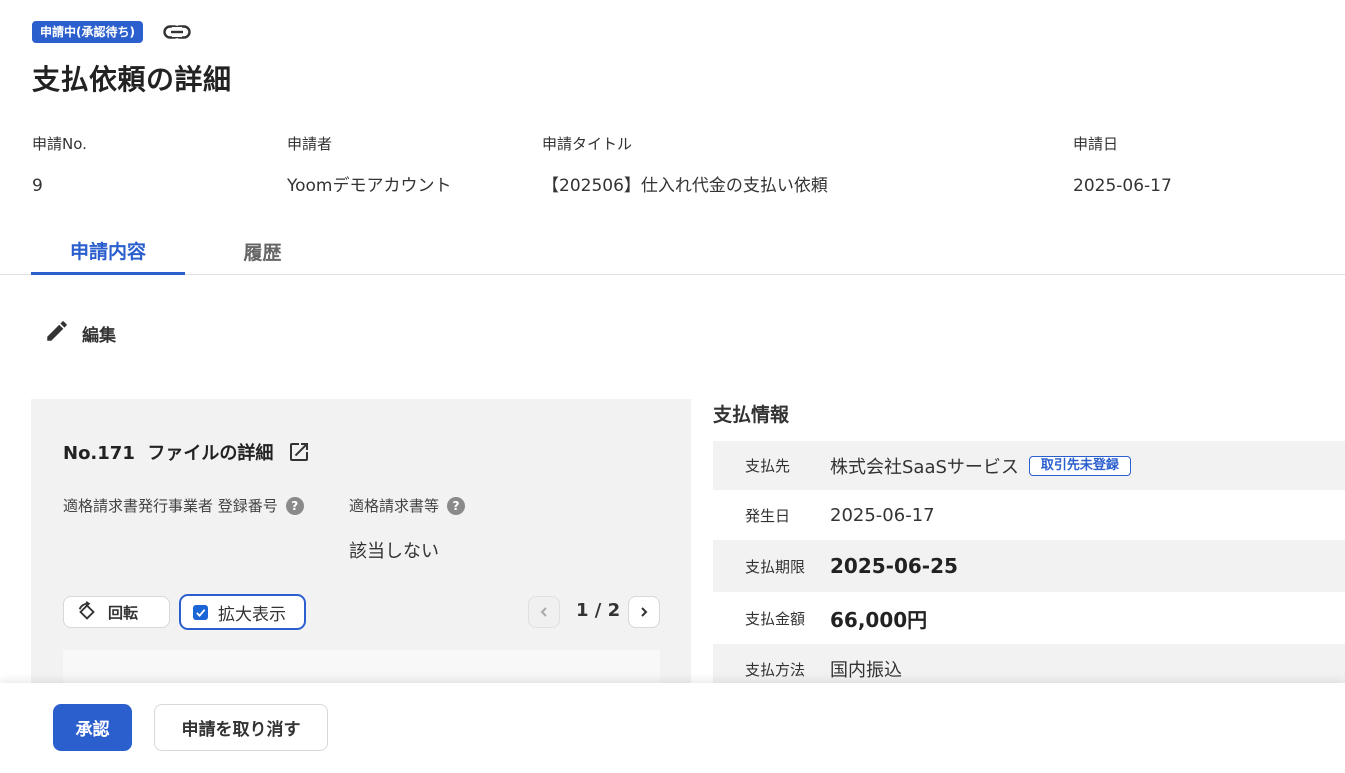 The height and width of the screenshot is (773, 1345). I want to click on rotate-button: 回転, so click(116, 612).